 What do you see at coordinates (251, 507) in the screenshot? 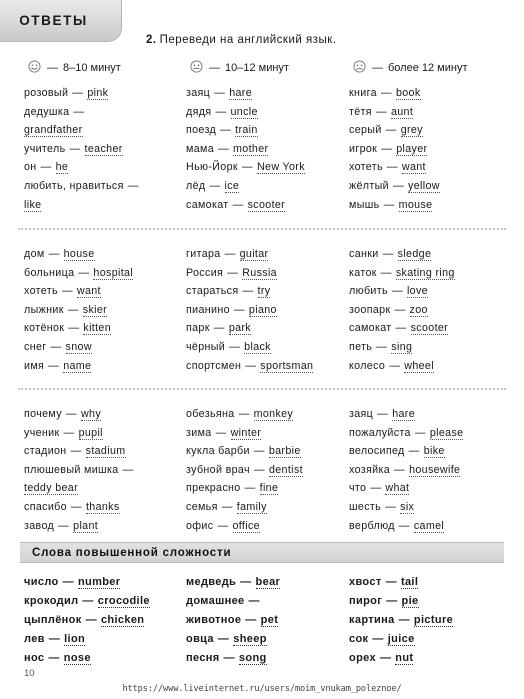
I see `english-word: family` at bounding box center [251, 507].